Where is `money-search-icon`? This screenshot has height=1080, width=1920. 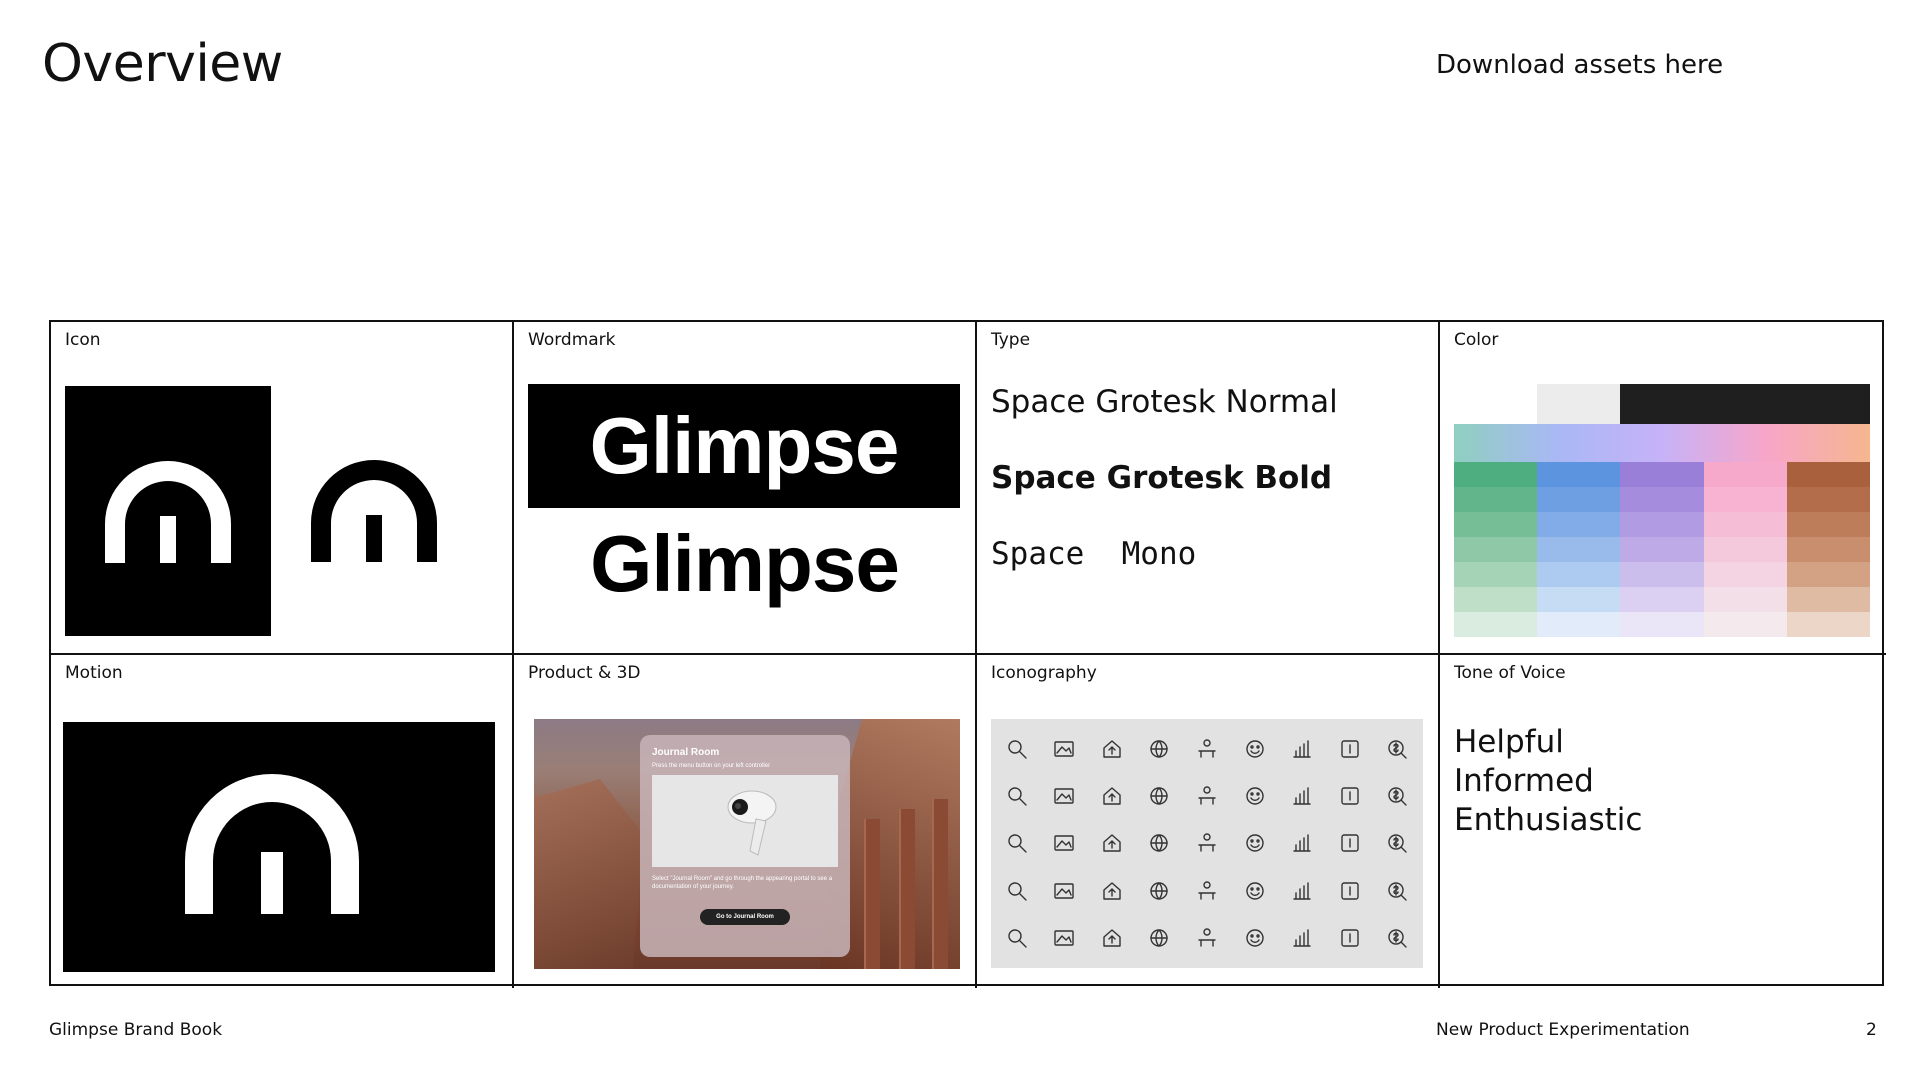 money-search-icon is located at coordinates (1397, 748).